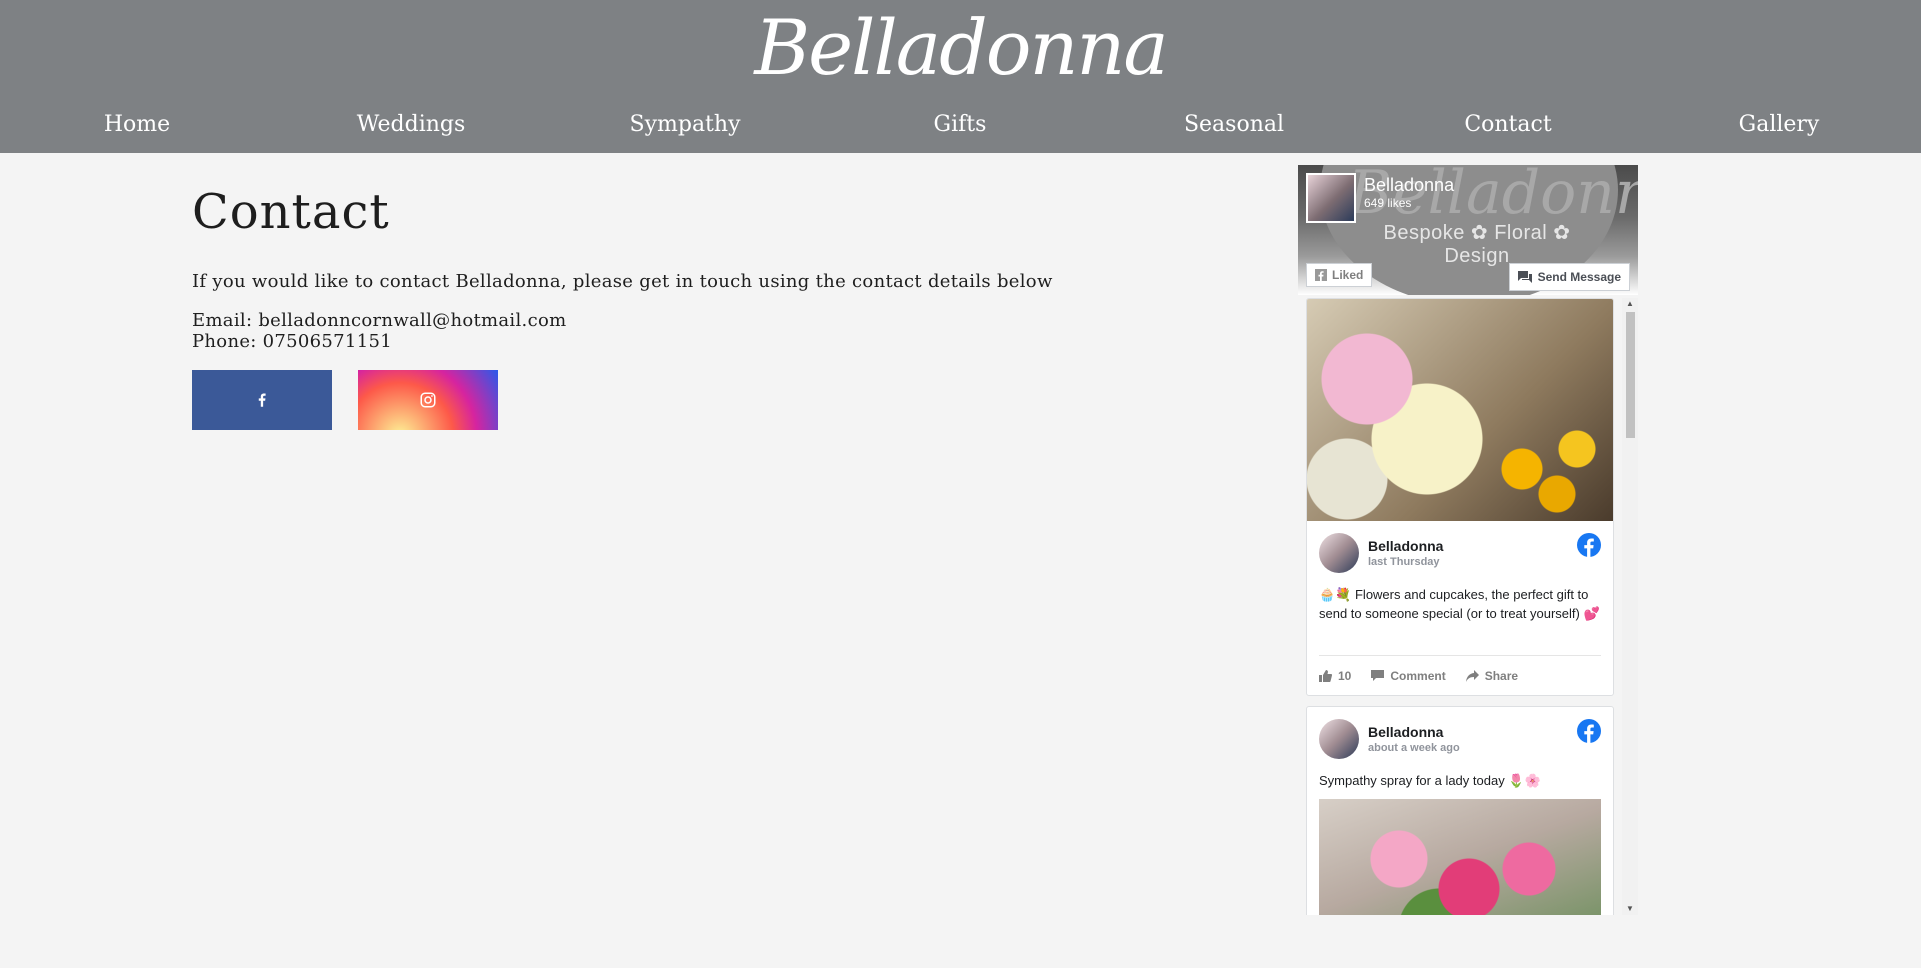 The width and height of the screenshot is (1921, 968). I want to click on scroll-up-arrow-icon: ▲, so click(1630, 304).